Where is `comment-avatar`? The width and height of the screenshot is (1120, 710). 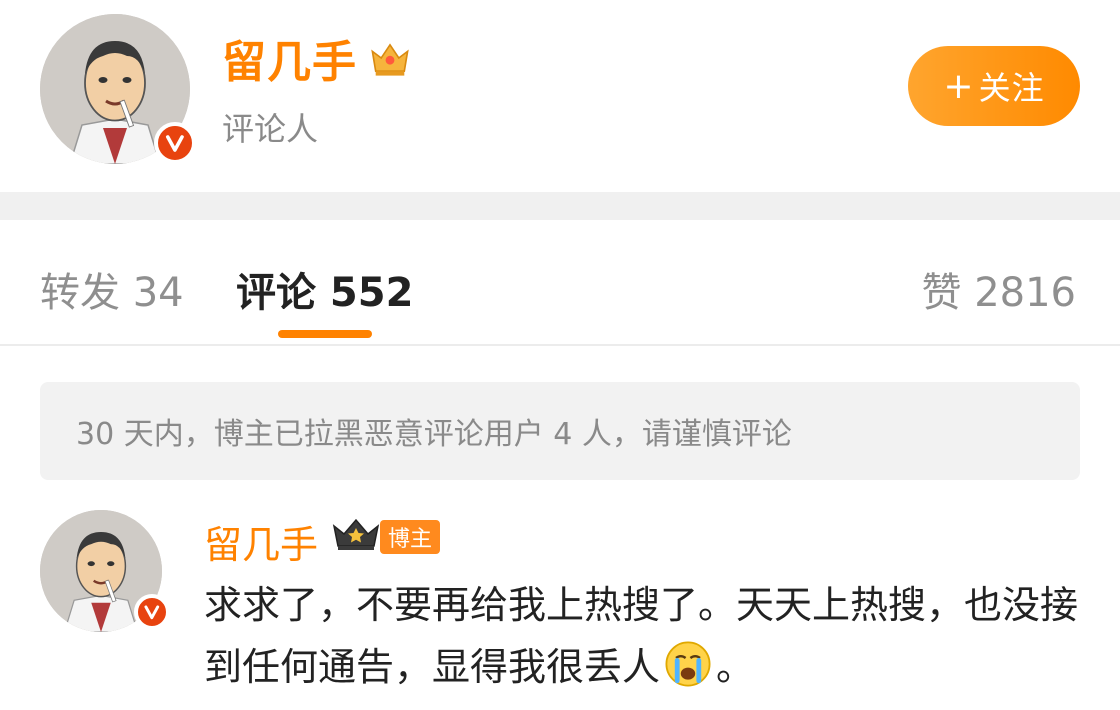 comment-avatar is located at coordinates (105, 571).